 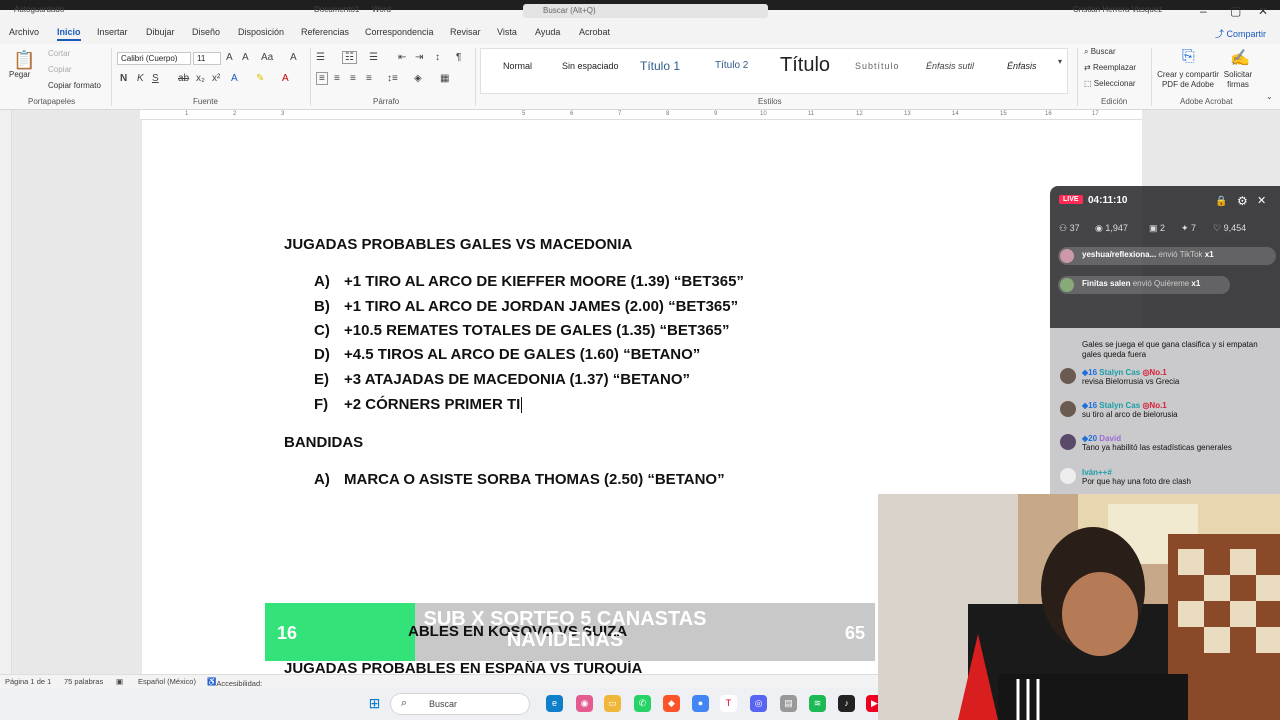 What do you see at coordinates (788, 703) in the screenshot?
I see `calculator-icon: ▤` at bounding box center [788, 703].